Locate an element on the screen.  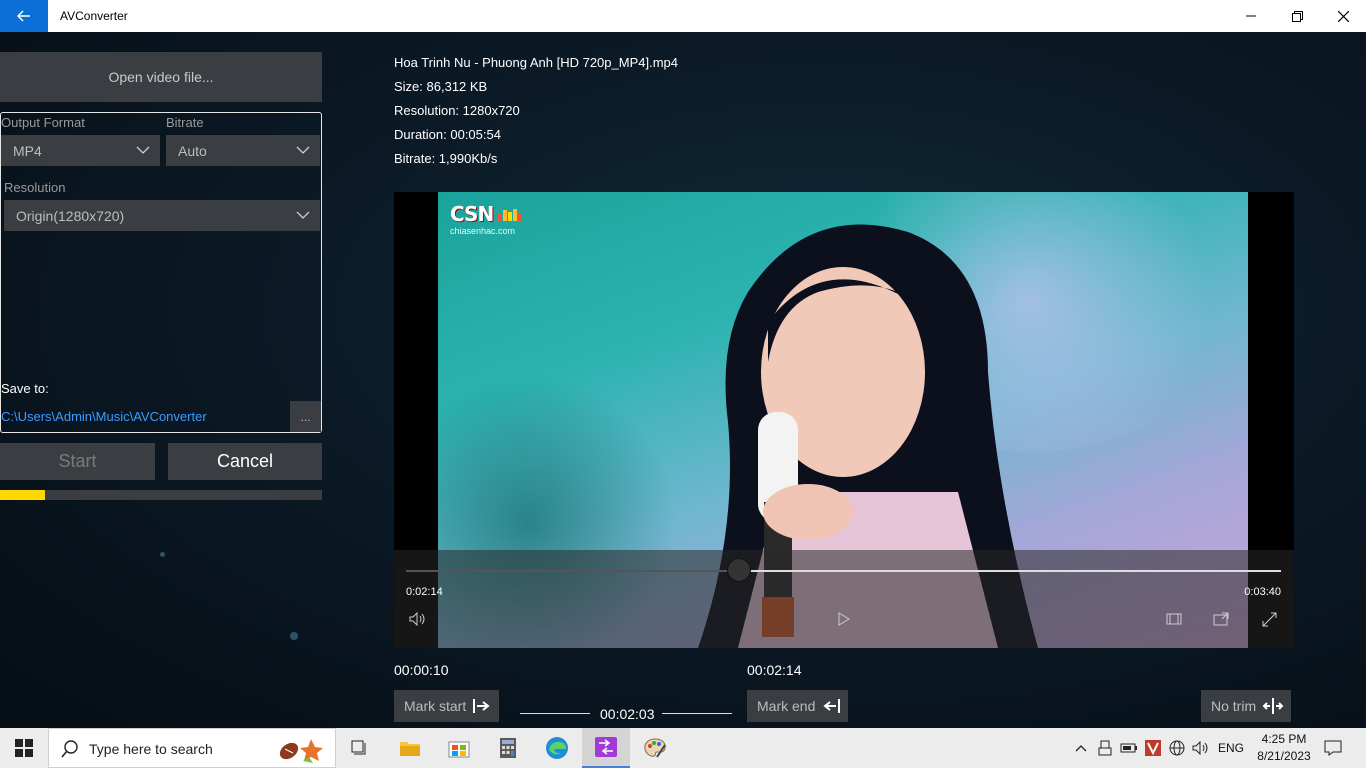
taskbar-avconverter is located at coordinates (606, 748).